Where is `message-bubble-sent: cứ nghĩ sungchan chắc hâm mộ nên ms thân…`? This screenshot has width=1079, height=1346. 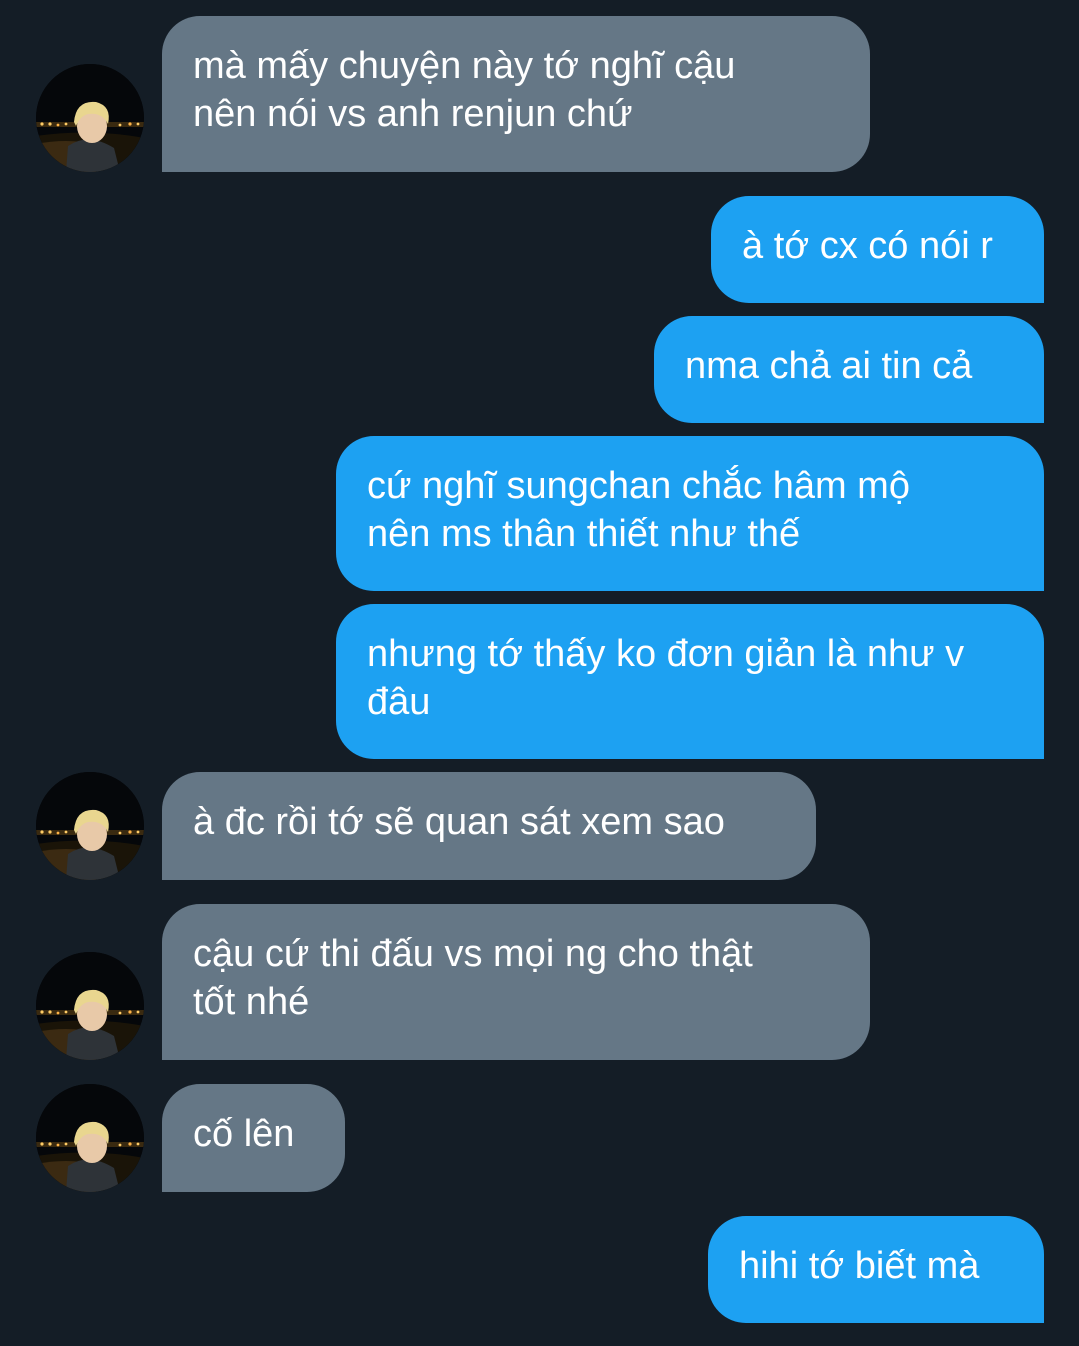 message-bubble-sent: cứ nghĩ sungchan chắc hâm mộ nên ms thân… is located at coordinates (690, 513).